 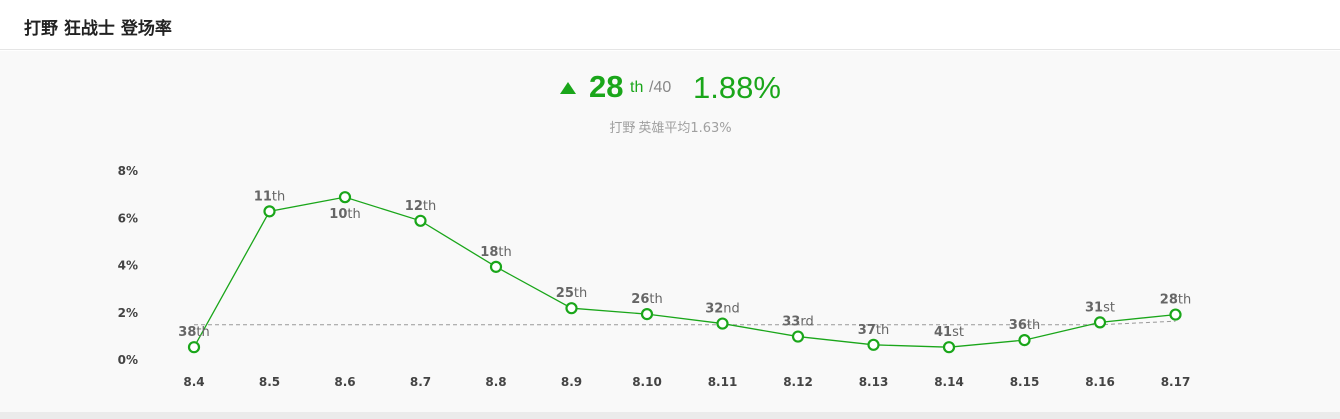 What do you see at coordinates (269, 382) in the screenshot?
I see `x-tick-label: 8.5` at bounding box center [269, 382].